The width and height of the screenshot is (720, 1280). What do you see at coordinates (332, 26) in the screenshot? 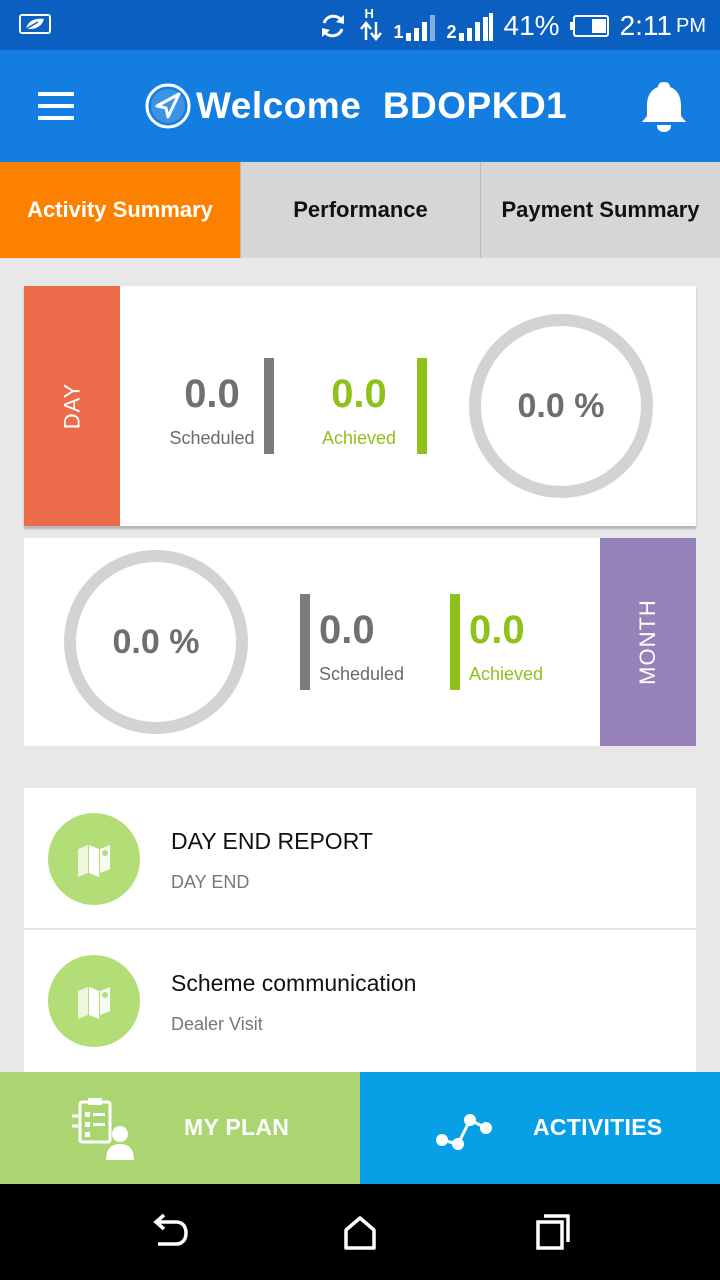
I see `sync-icon` at bounding box center [332, 26].